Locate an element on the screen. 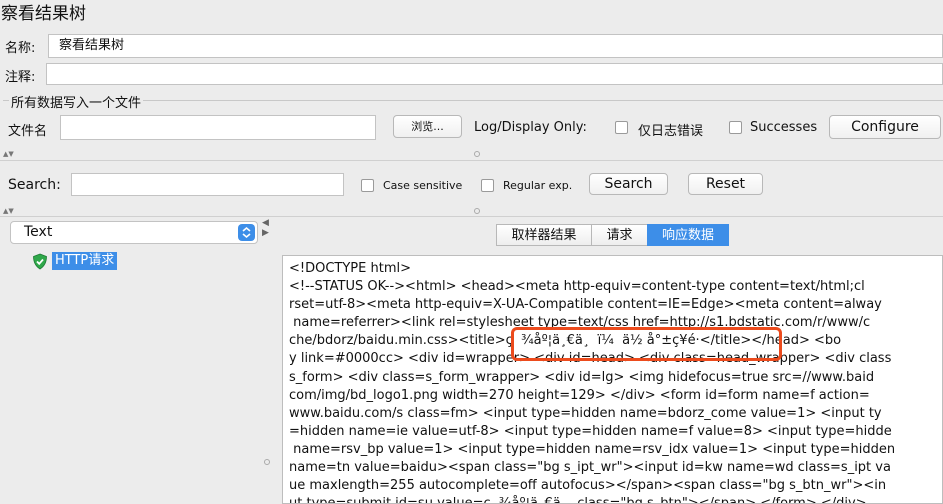 The width and height of the screenshot is (943, 504). name-field: 察看结果树 is located at coordinates (495, 46).